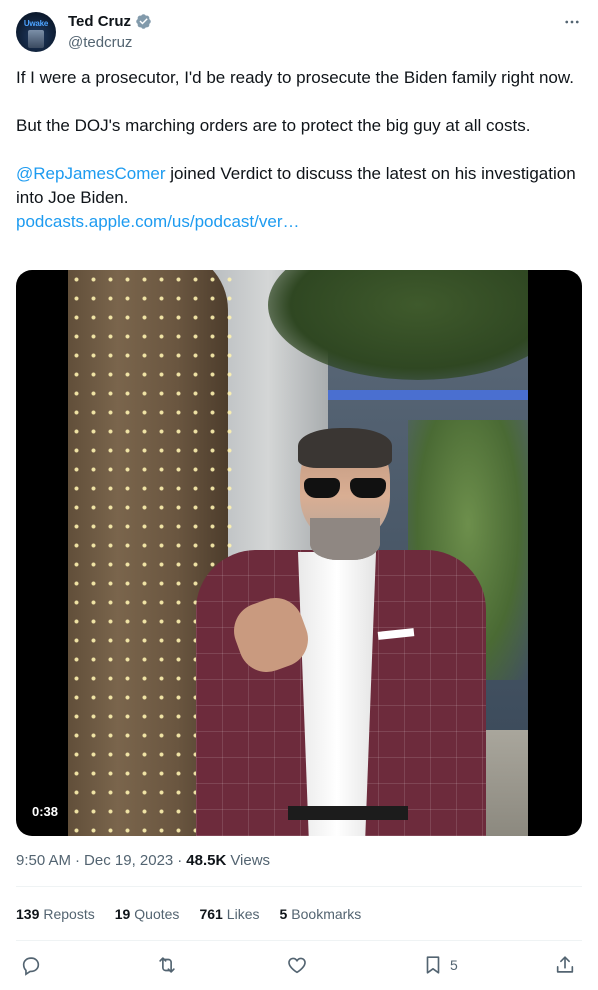  What do you see at coordinates (91, 173) in the screenshot?
I see `mention-link: @RepJamesComer` at bounding box center [91, 173].